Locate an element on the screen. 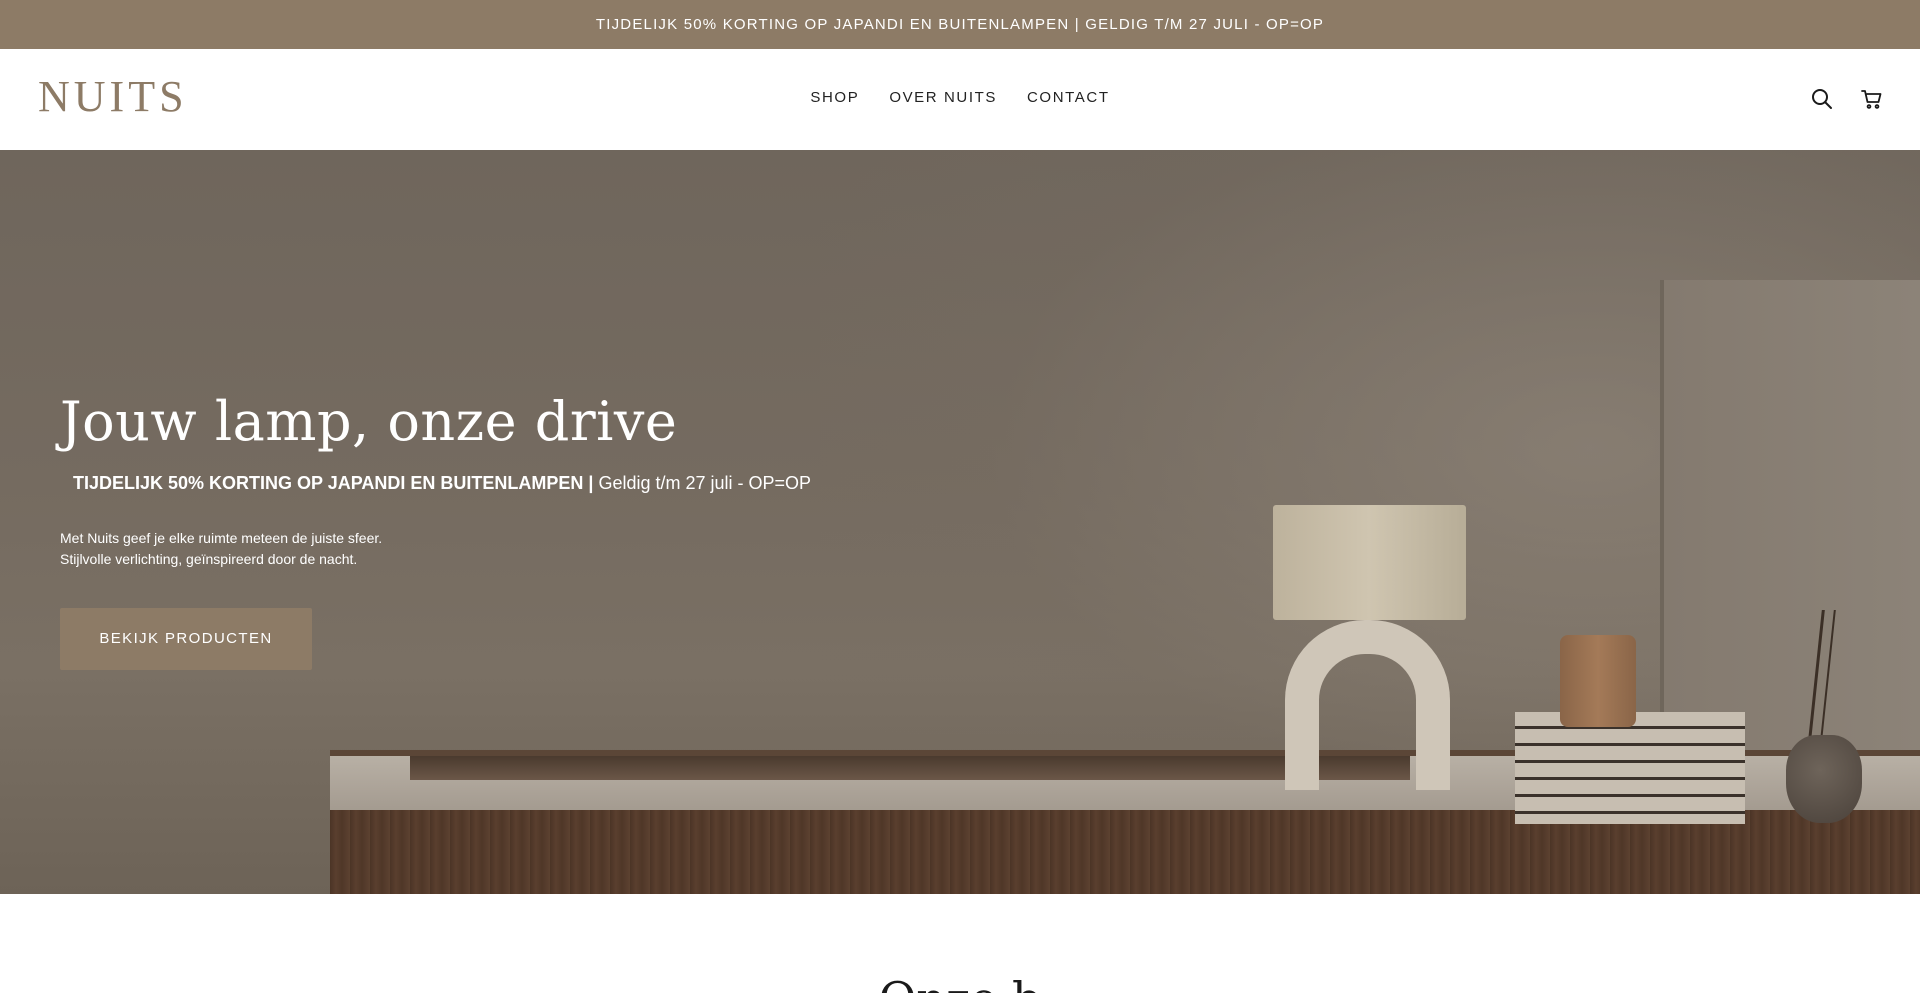  hero-candle-jar is located at coordinates (1598, 681).